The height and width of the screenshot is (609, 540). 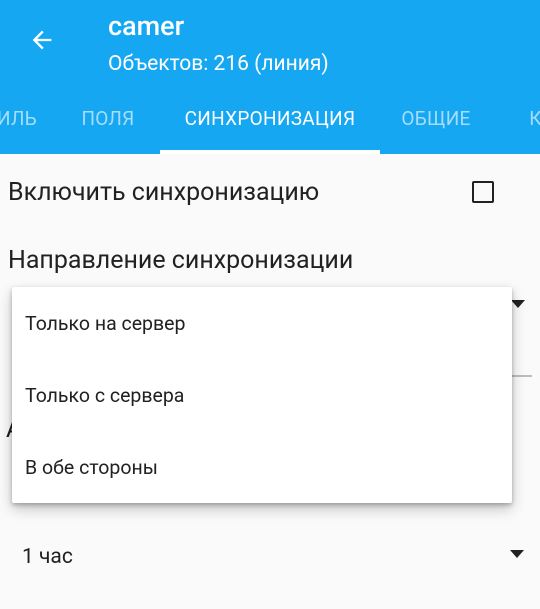 I want to click on tab-indicator, so click(x=270, y=152).